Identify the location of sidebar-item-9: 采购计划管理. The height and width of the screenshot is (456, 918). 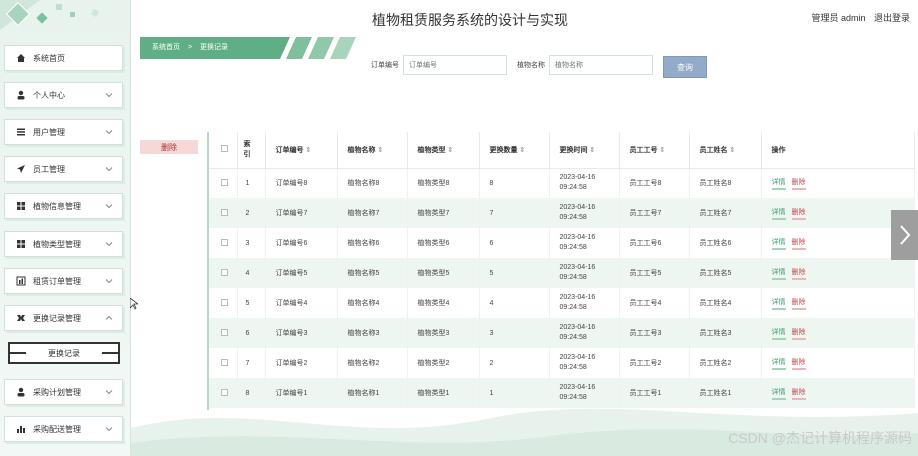
(63, 392).